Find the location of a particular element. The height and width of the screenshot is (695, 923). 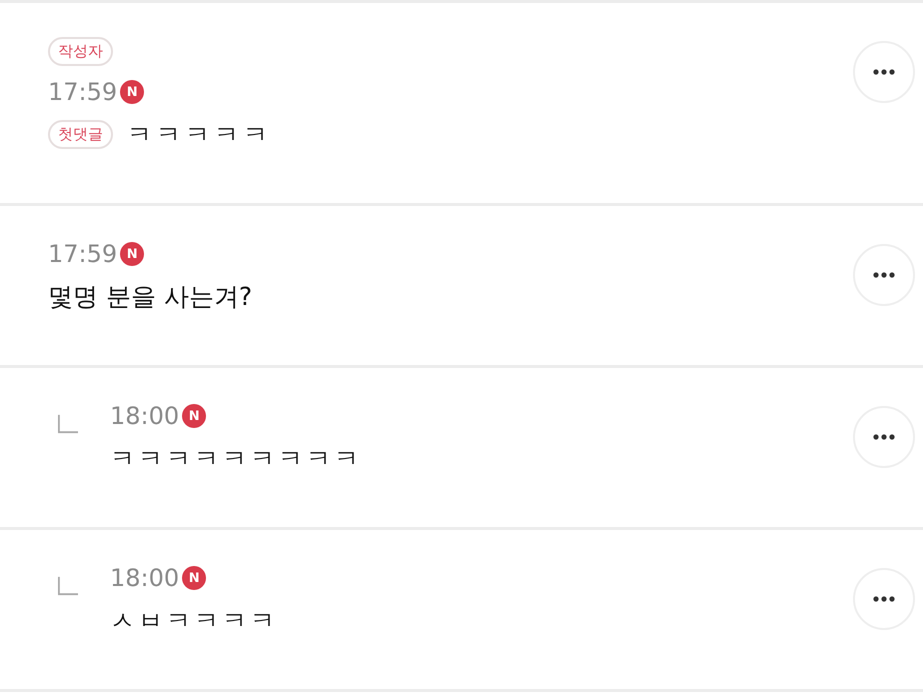

author-tag: 작성자 is located at coordinates (80, 51).